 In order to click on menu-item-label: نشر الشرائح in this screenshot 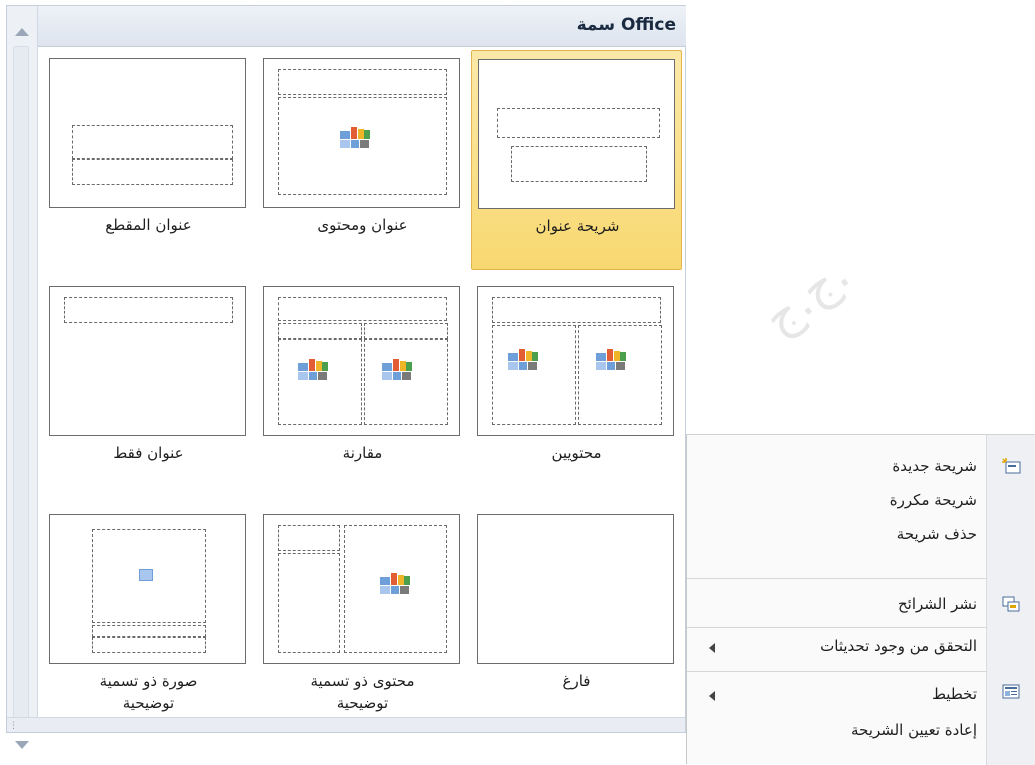, I will do `click(937, 604)`.